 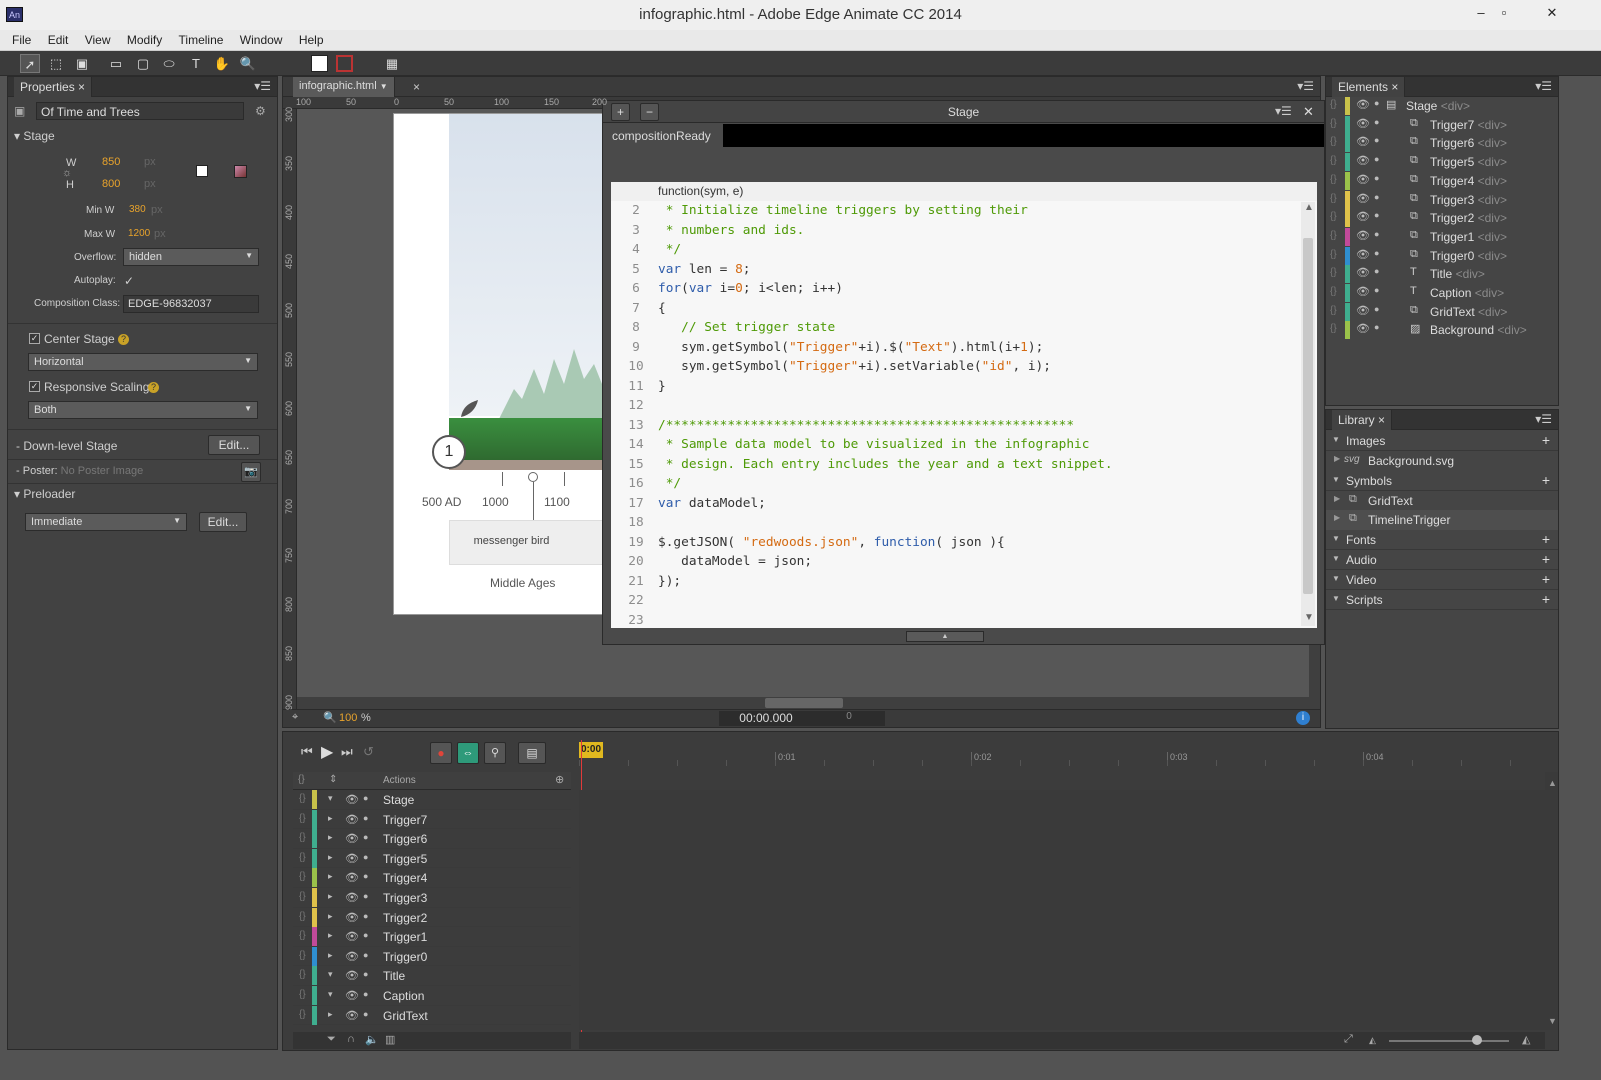 What do you see at coordinates (416, 87) in the screenshot?
I see `close-document-icon: ×` at bounding box center [416, 87].